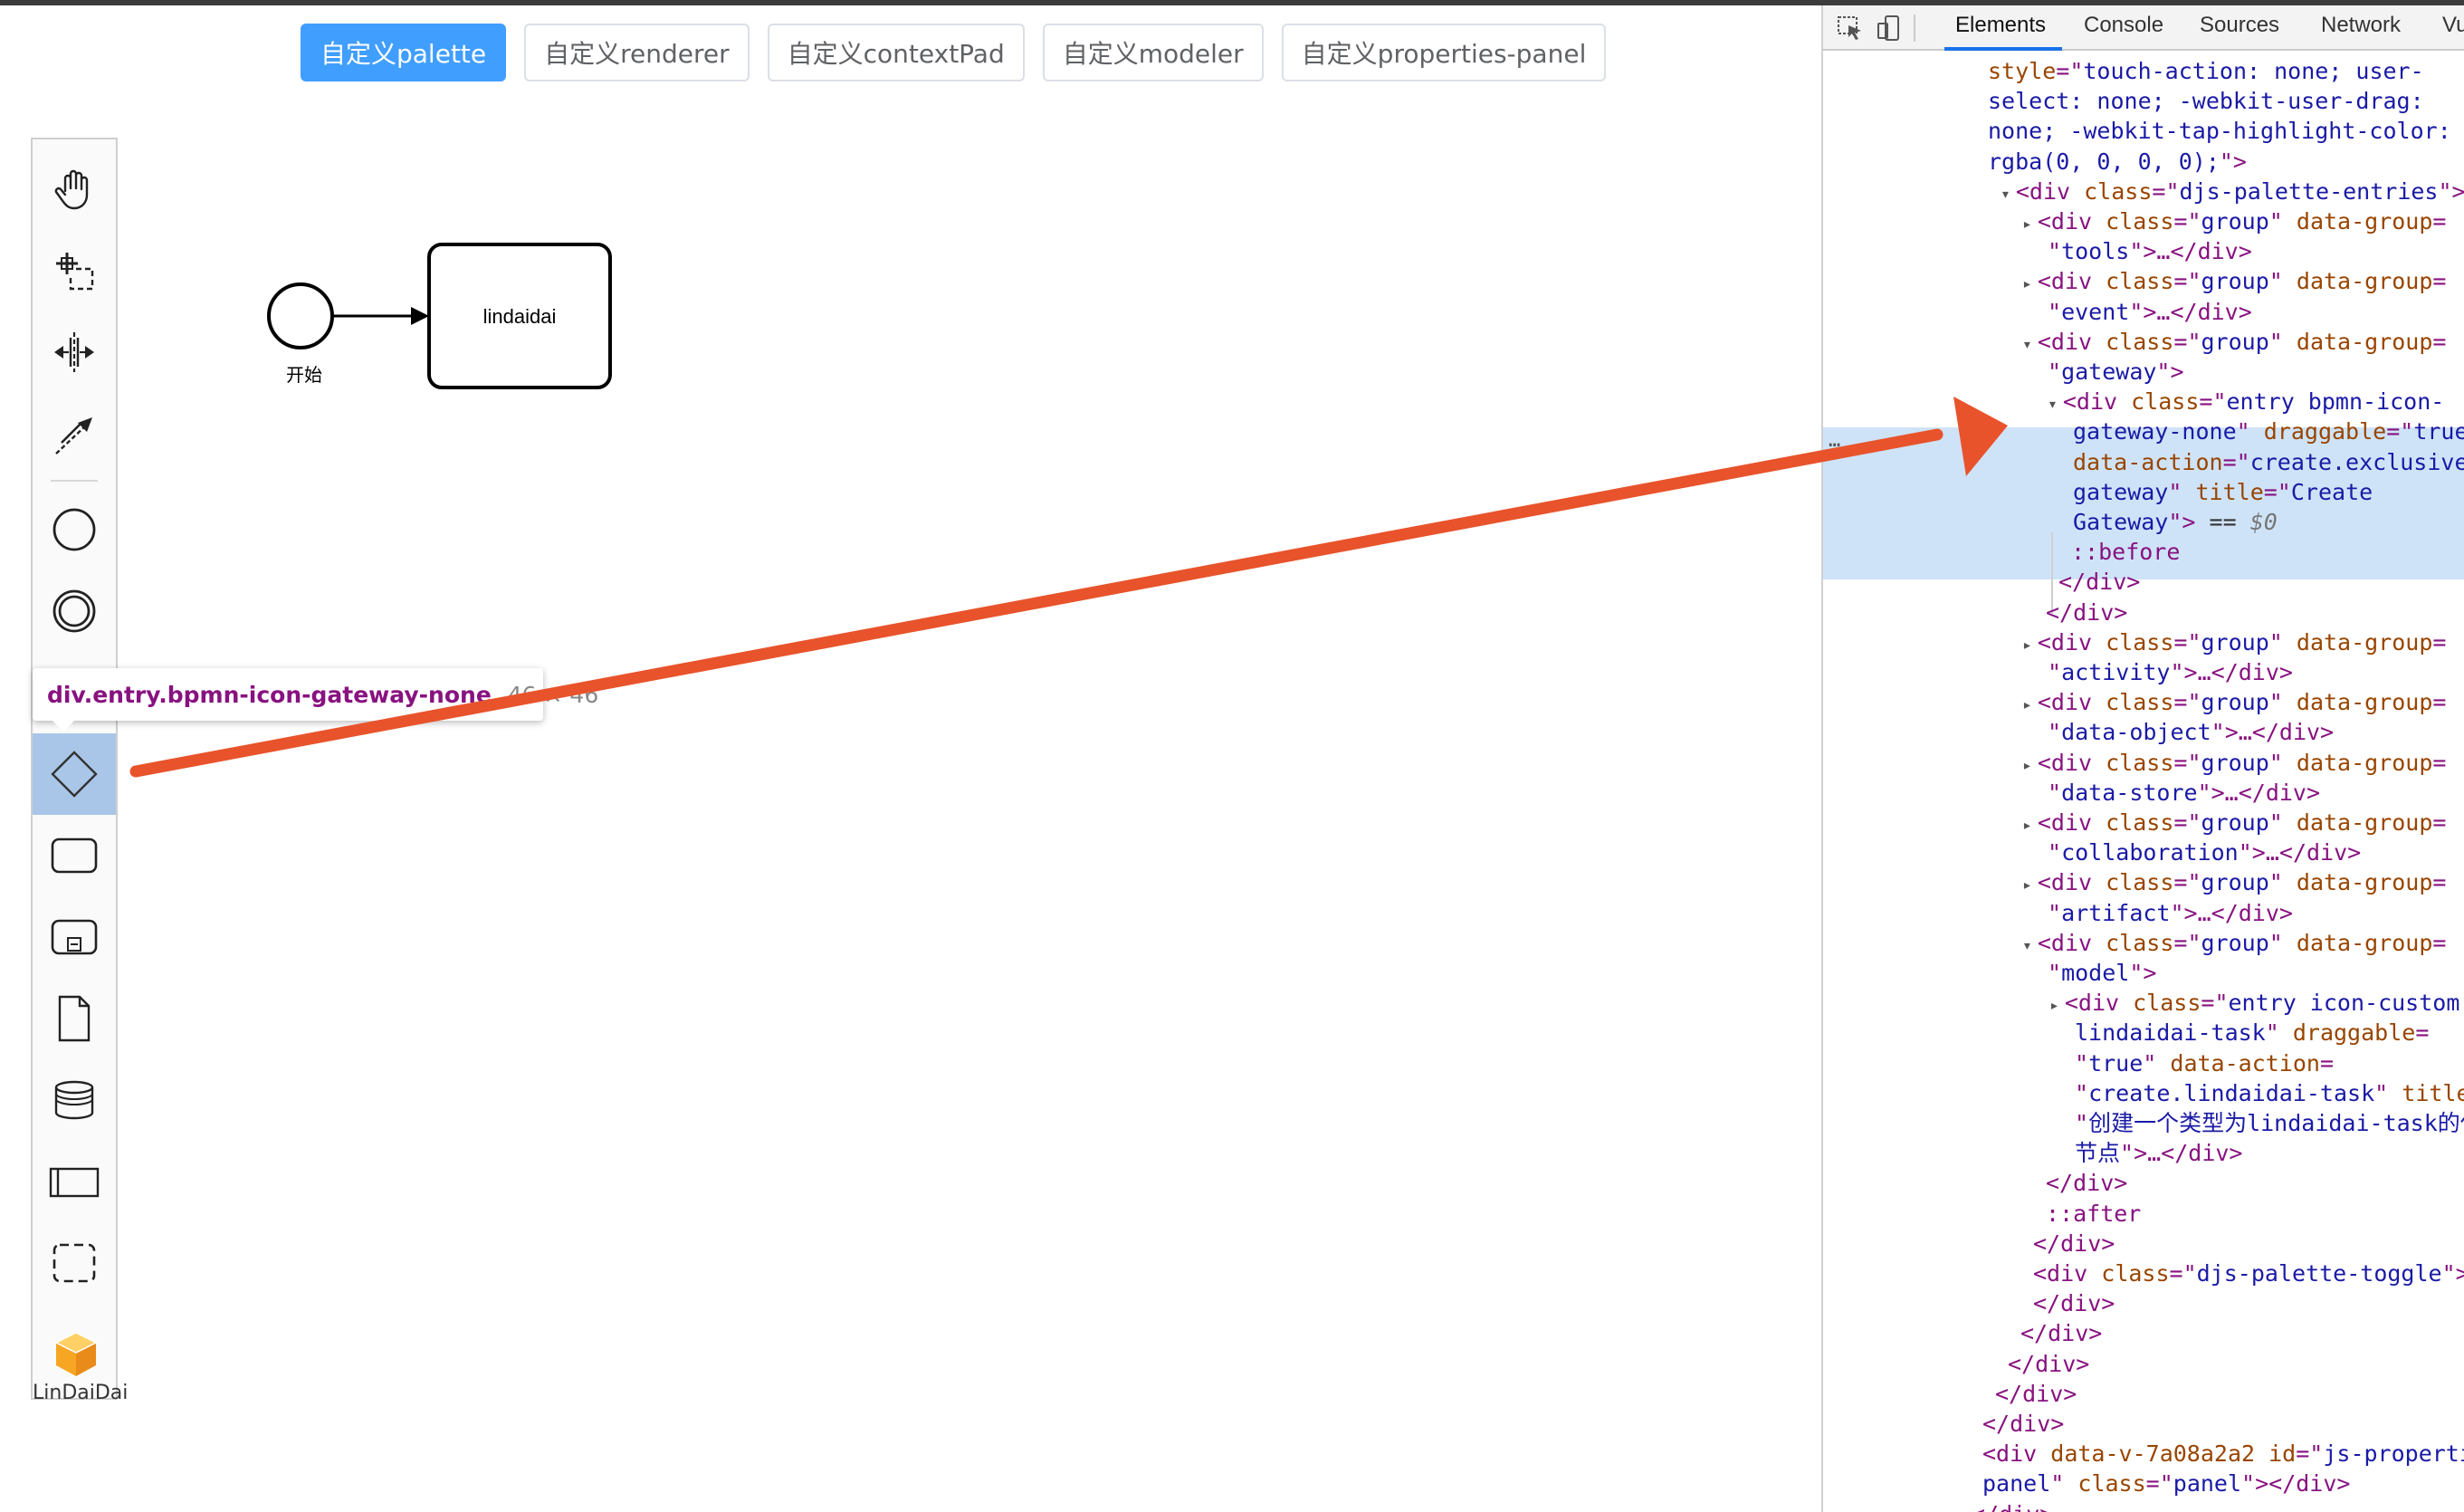  Describe the element at coordinates (2239, 25) in the screenshot. I see `tab-sources: Sources` at that location.